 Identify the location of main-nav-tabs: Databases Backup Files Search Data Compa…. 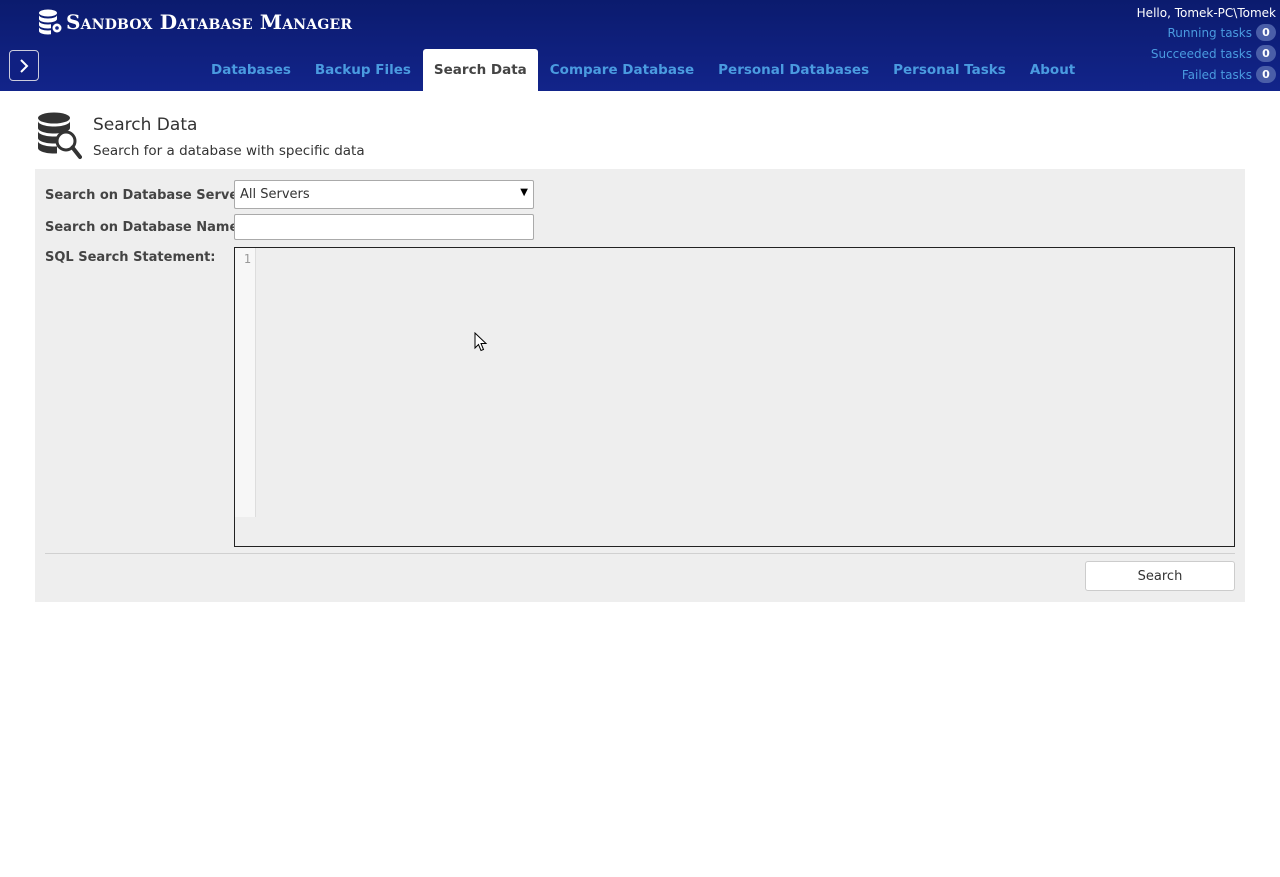
(643, 70).